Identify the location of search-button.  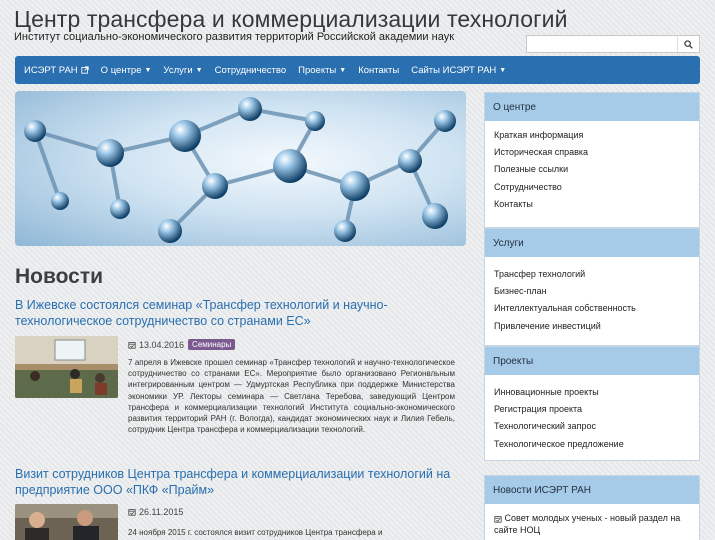
(688, 44).